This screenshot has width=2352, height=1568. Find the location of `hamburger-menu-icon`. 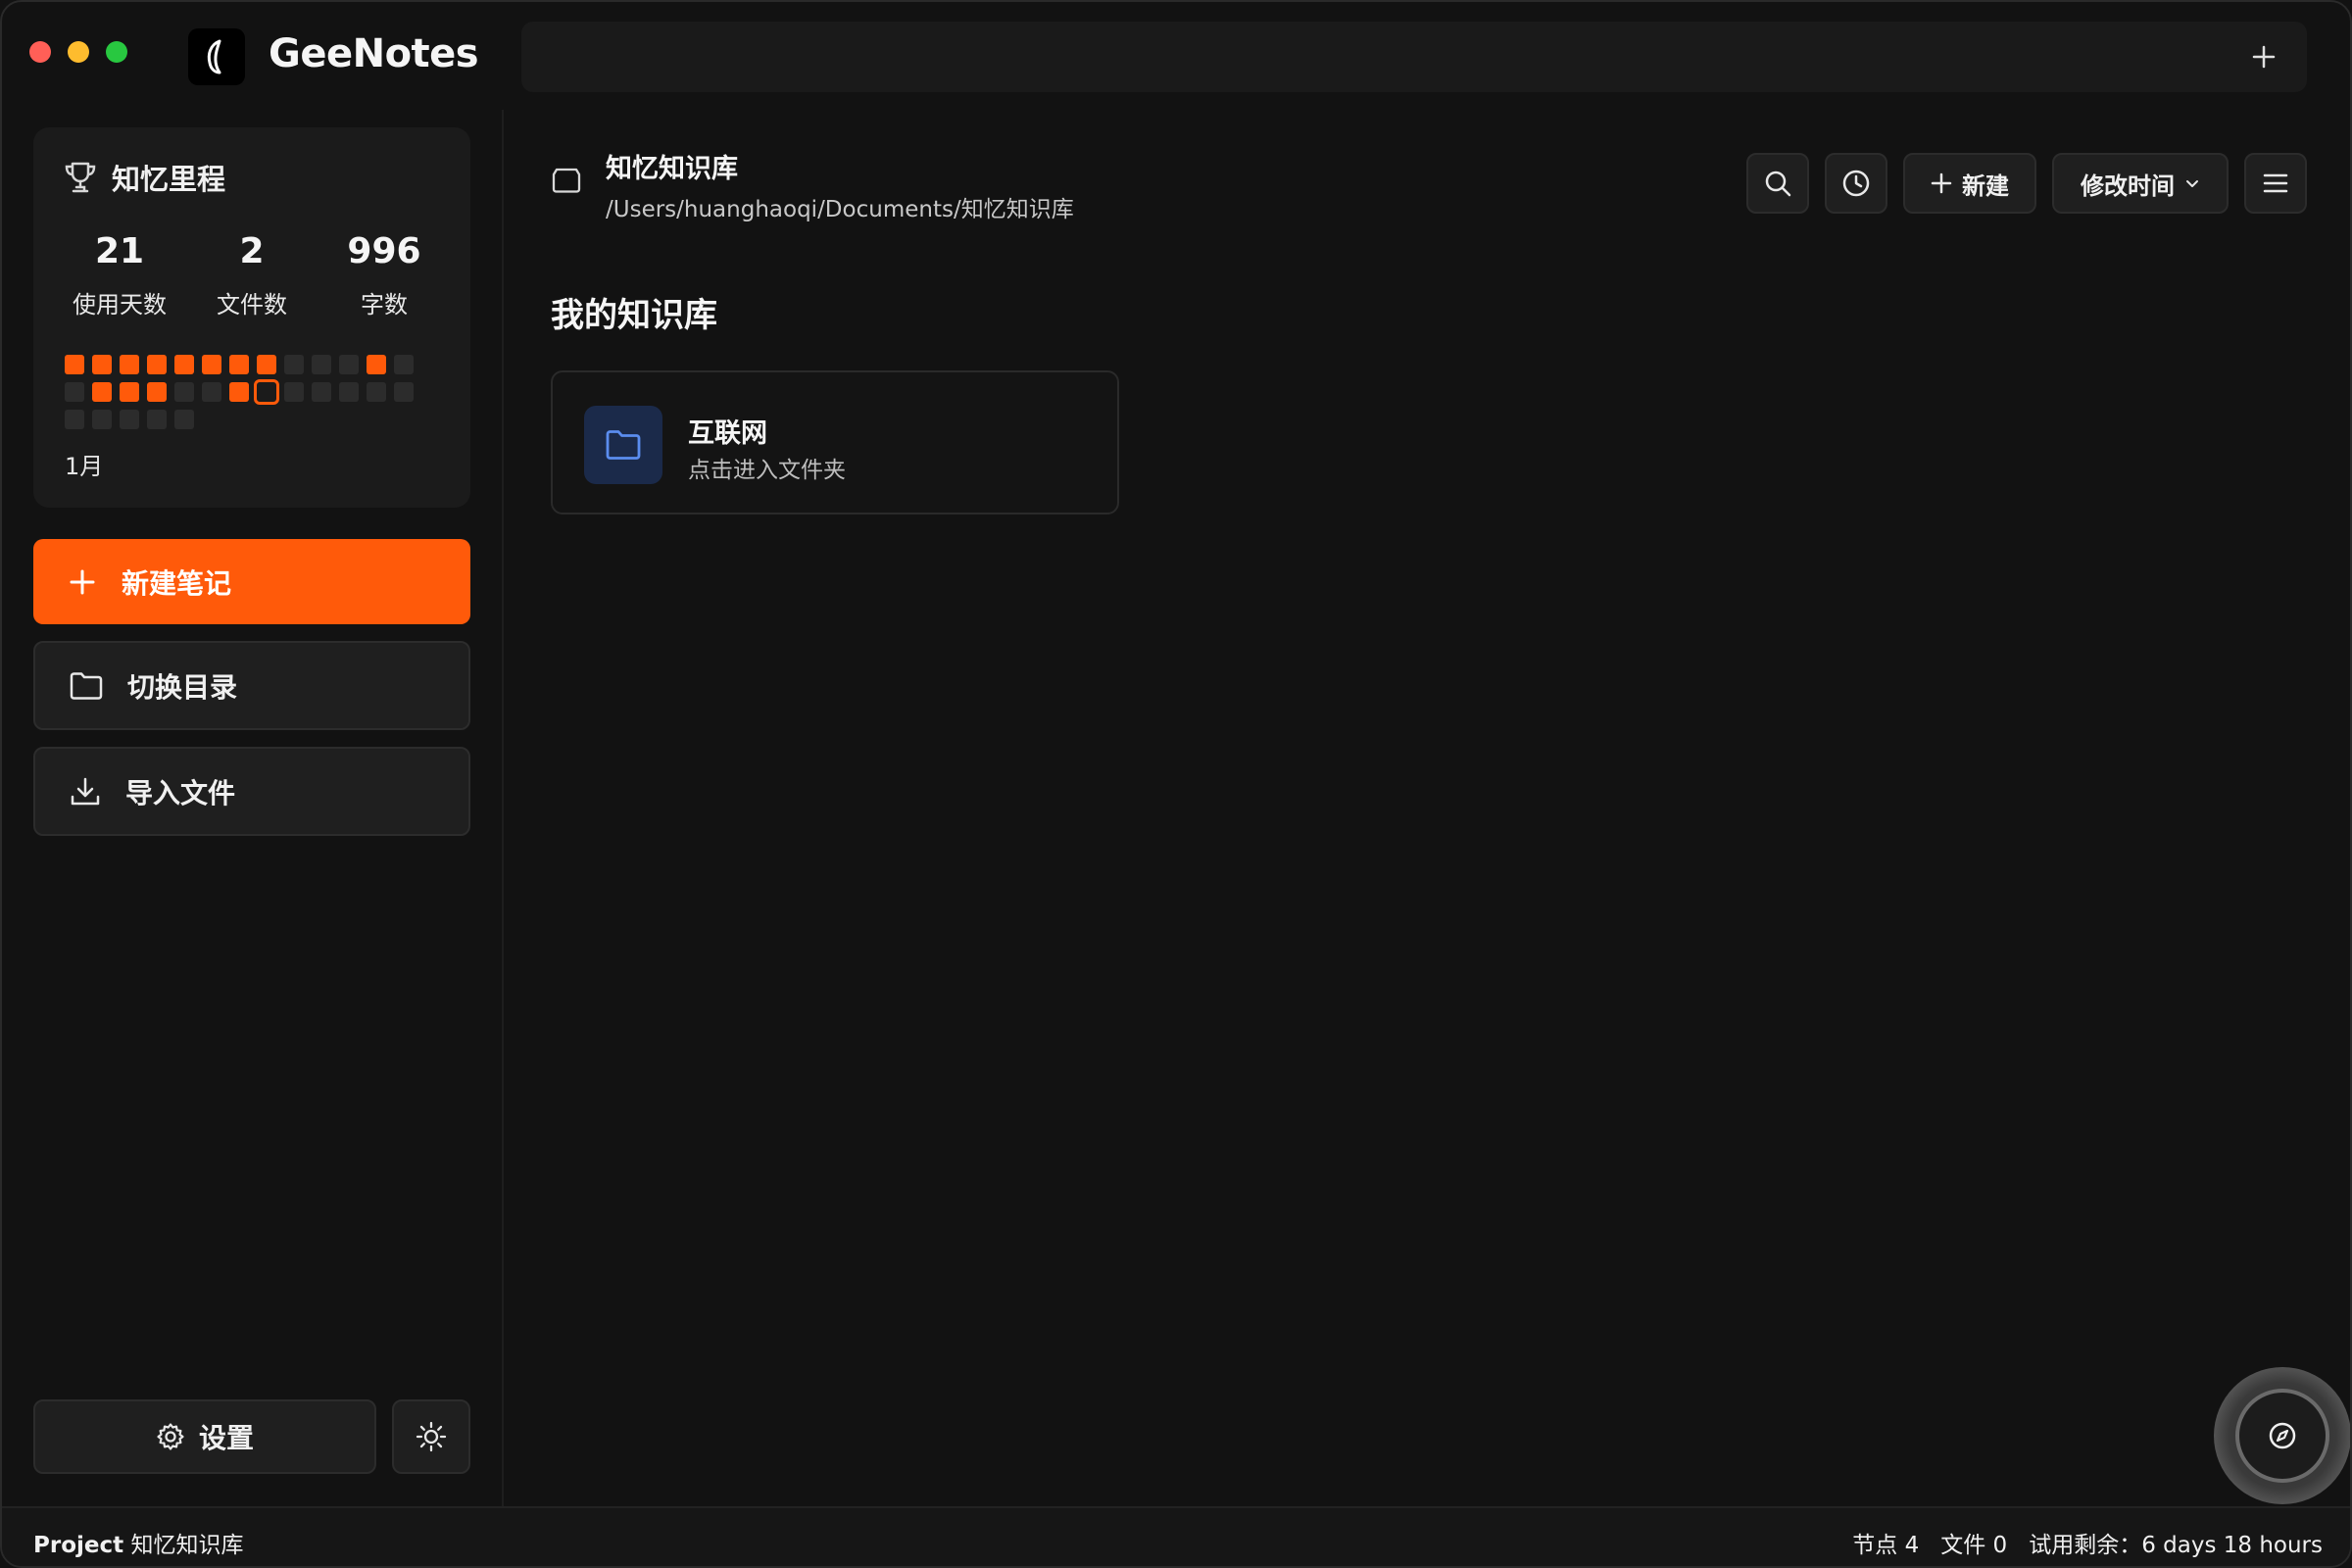

hamburger-menu-icon is located at coordinates (2275, 183).